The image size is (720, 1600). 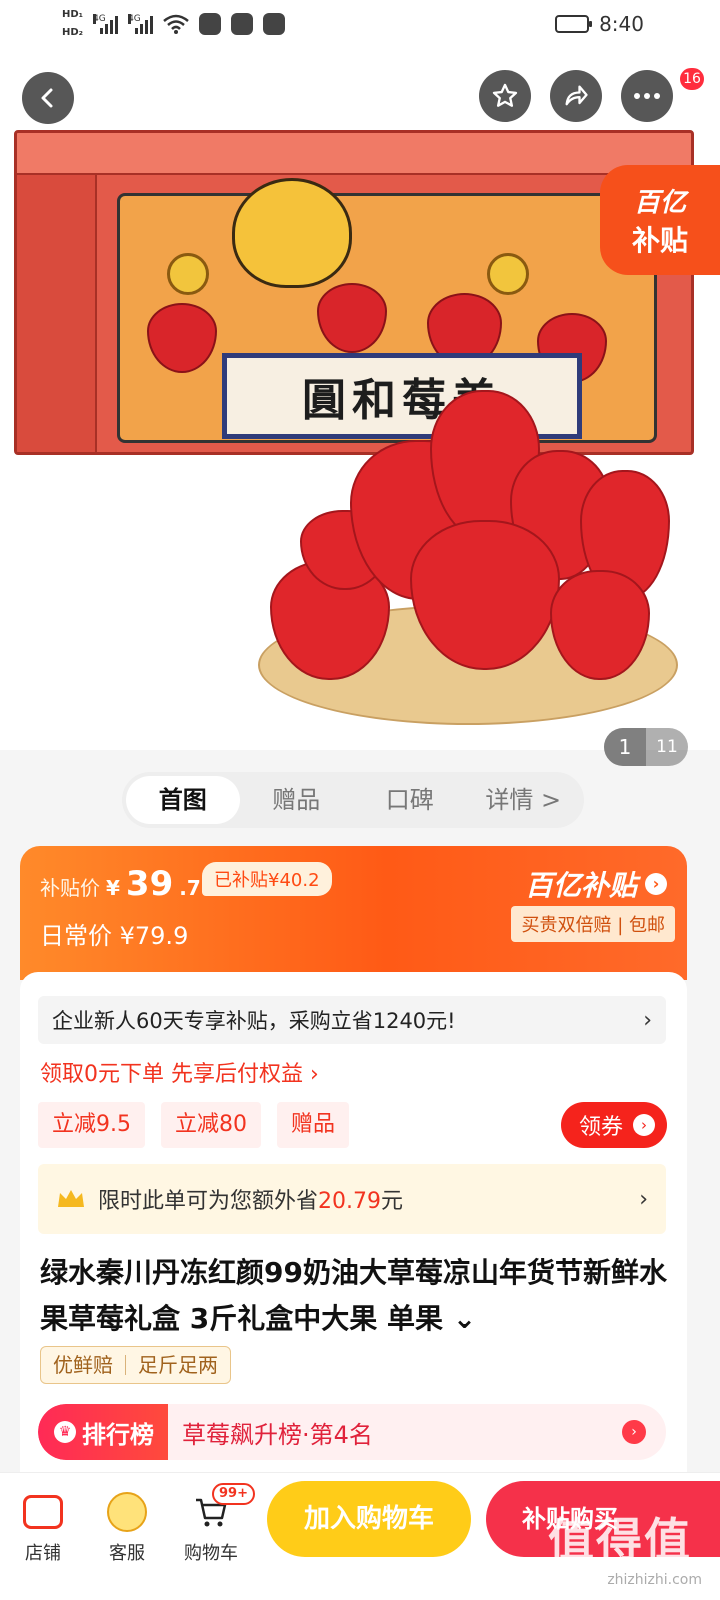 I want to click on service-tag: 足斤足两, so click(x=178, y=1365).